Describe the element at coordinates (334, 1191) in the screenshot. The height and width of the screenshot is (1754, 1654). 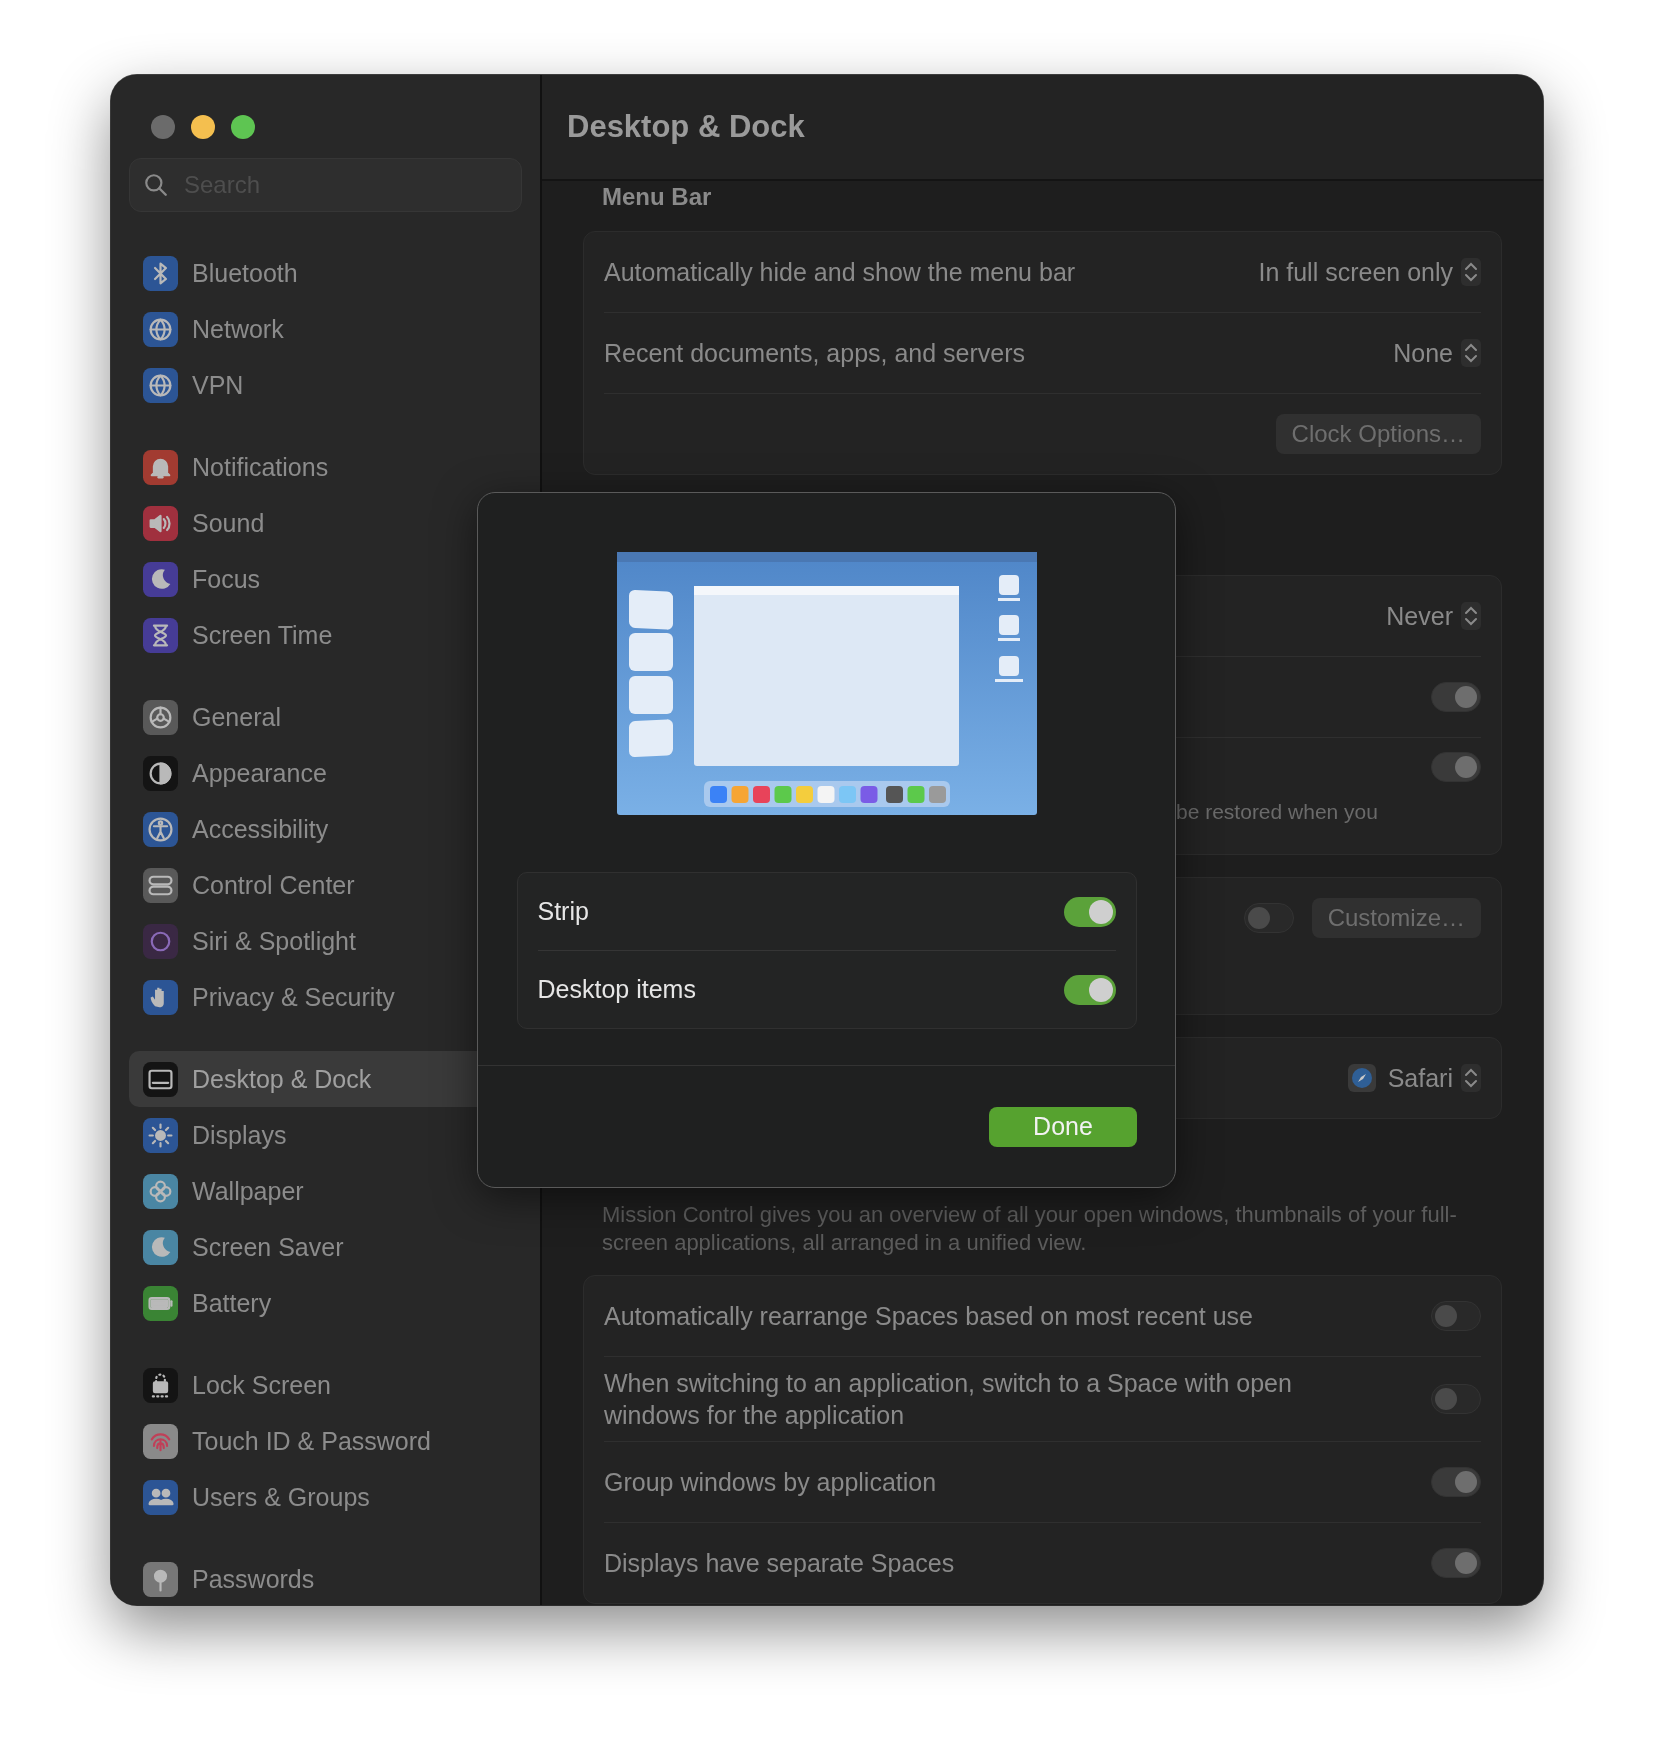
I see `sidebar-item: Wallpaper` at that location.